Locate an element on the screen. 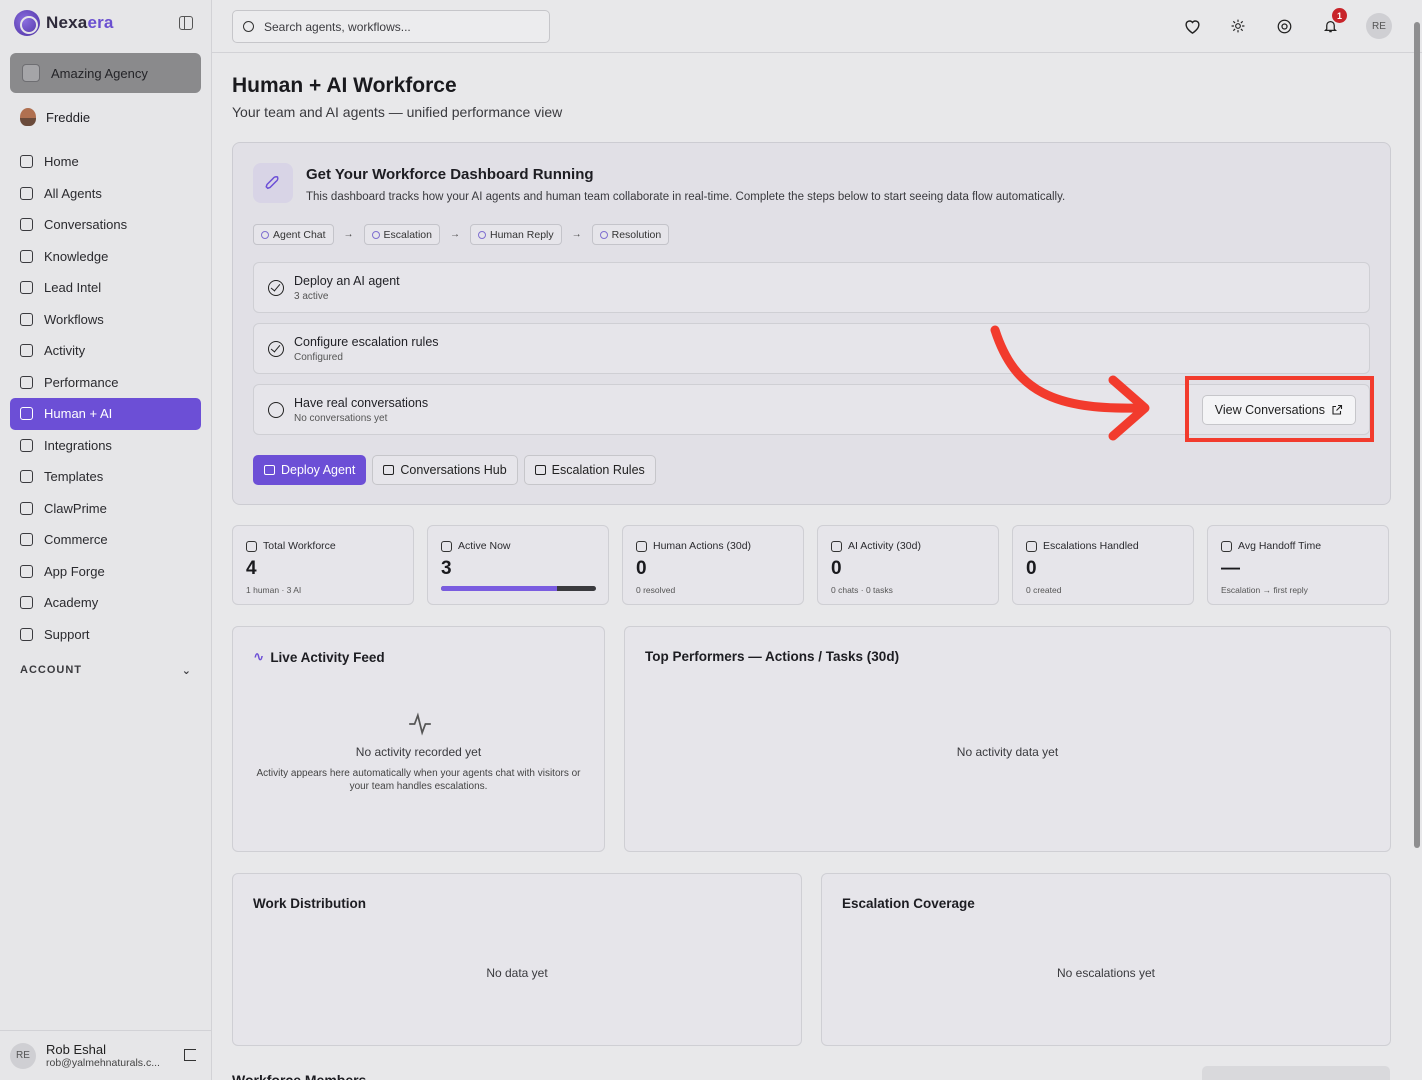  topbar: Search agents, workflows... 1 RE is located at coordinates (817, 26).